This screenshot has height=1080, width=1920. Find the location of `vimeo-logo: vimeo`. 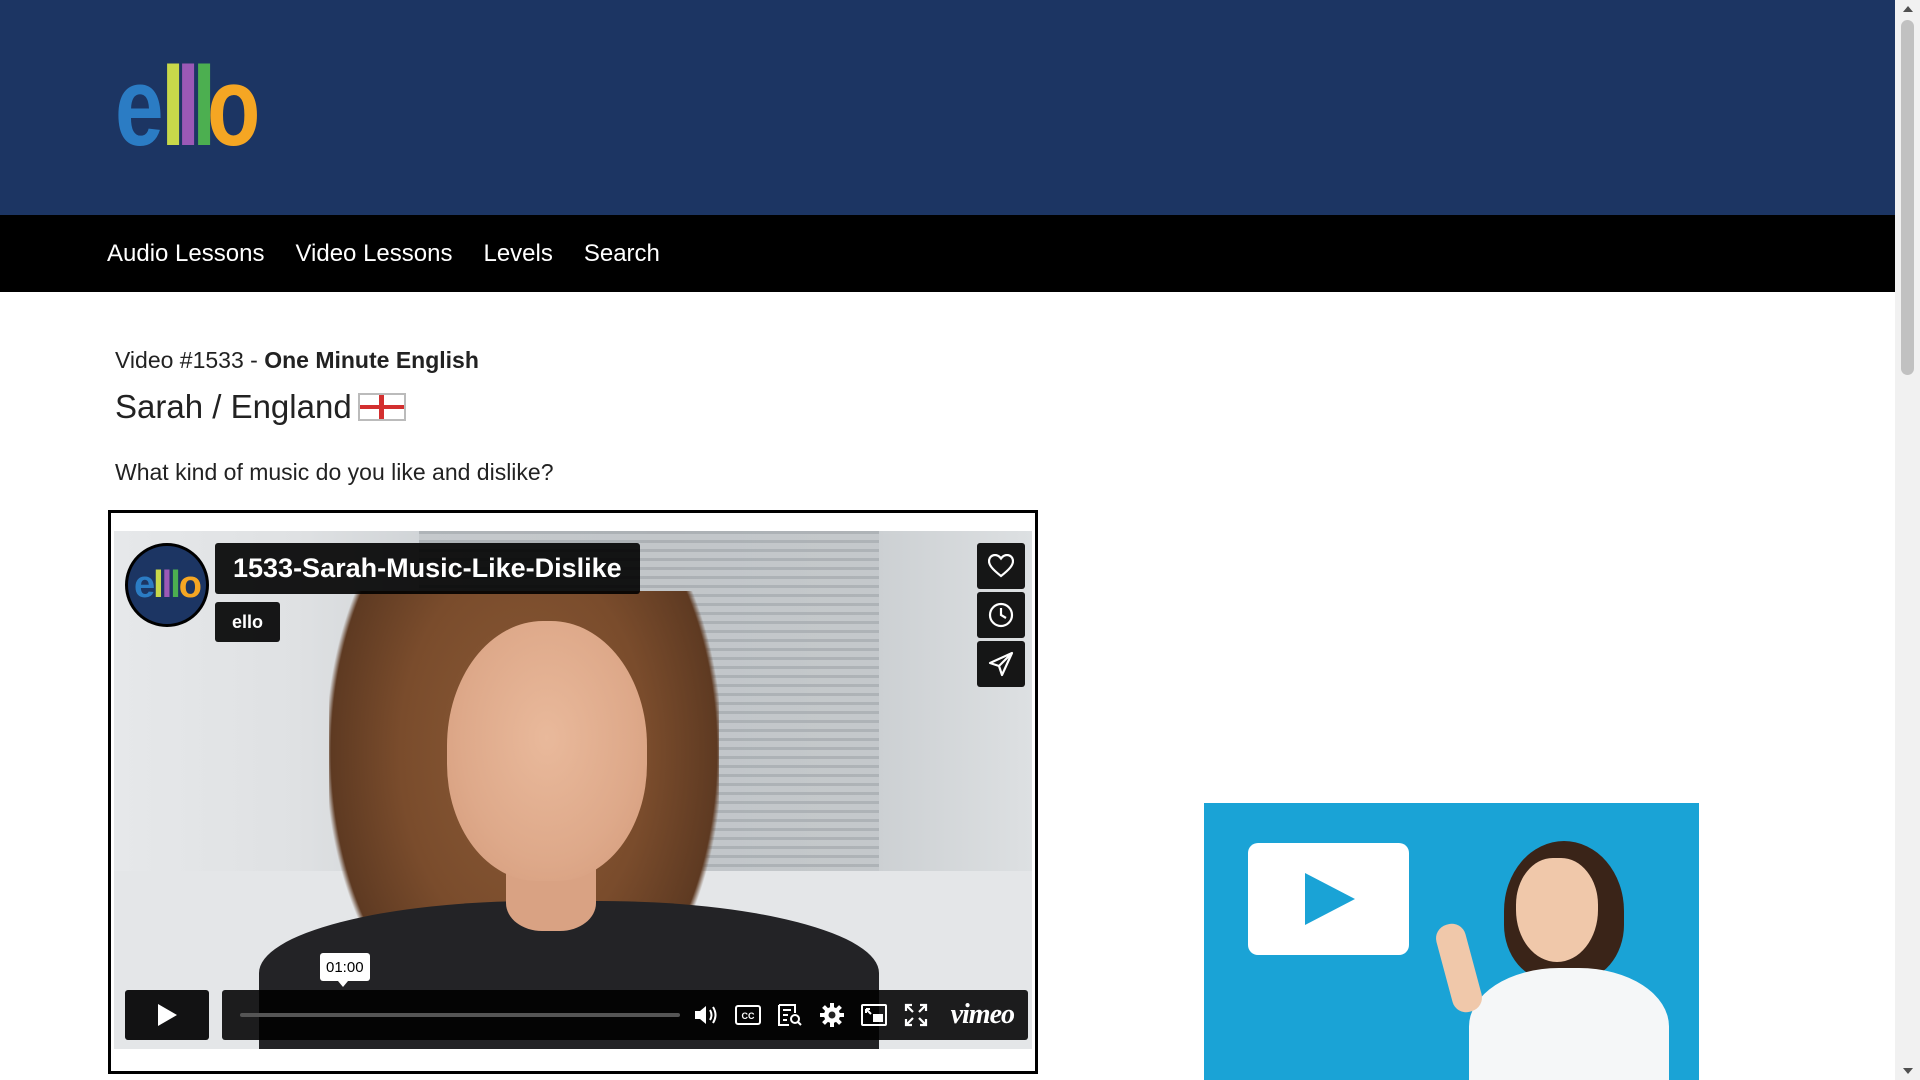

vimeo-logo: vimeo is located at coordinates (983, 1015).